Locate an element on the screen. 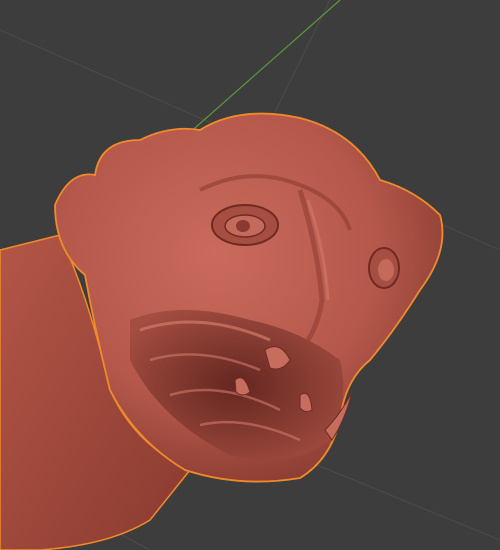 The image size is (500, 550). eye-right is located at coordinates (384, 268).